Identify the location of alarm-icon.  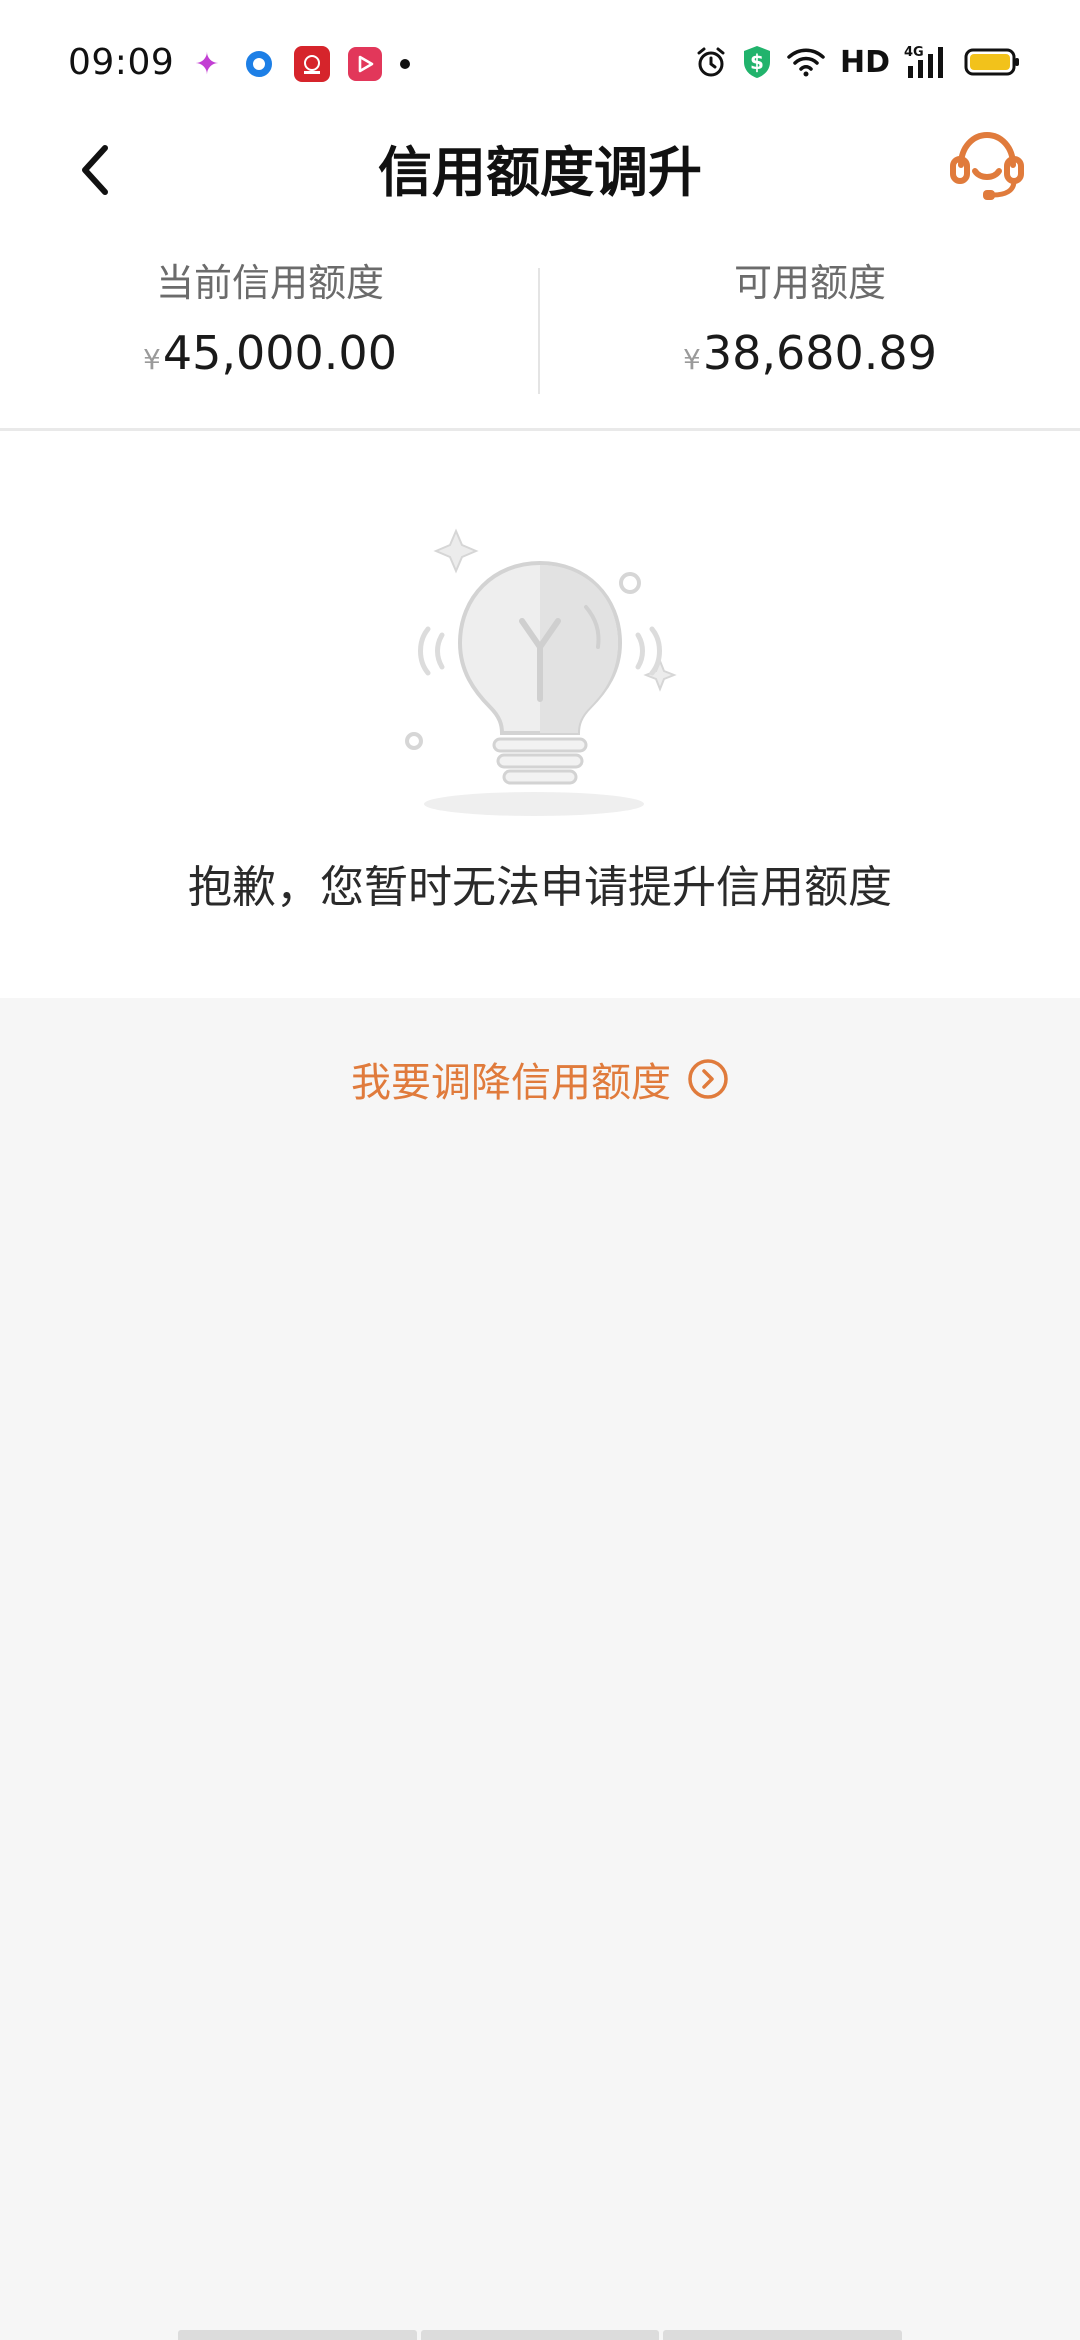
(711, 62).